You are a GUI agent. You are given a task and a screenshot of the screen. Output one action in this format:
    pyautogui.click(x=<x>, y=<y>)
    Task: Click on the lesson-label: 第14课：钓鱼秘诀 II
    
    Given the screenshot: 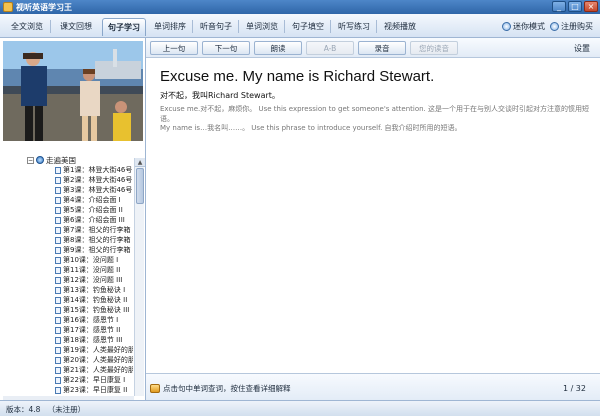 What is the action you would take?
    pyautogui.click(x=95, y=300)
    